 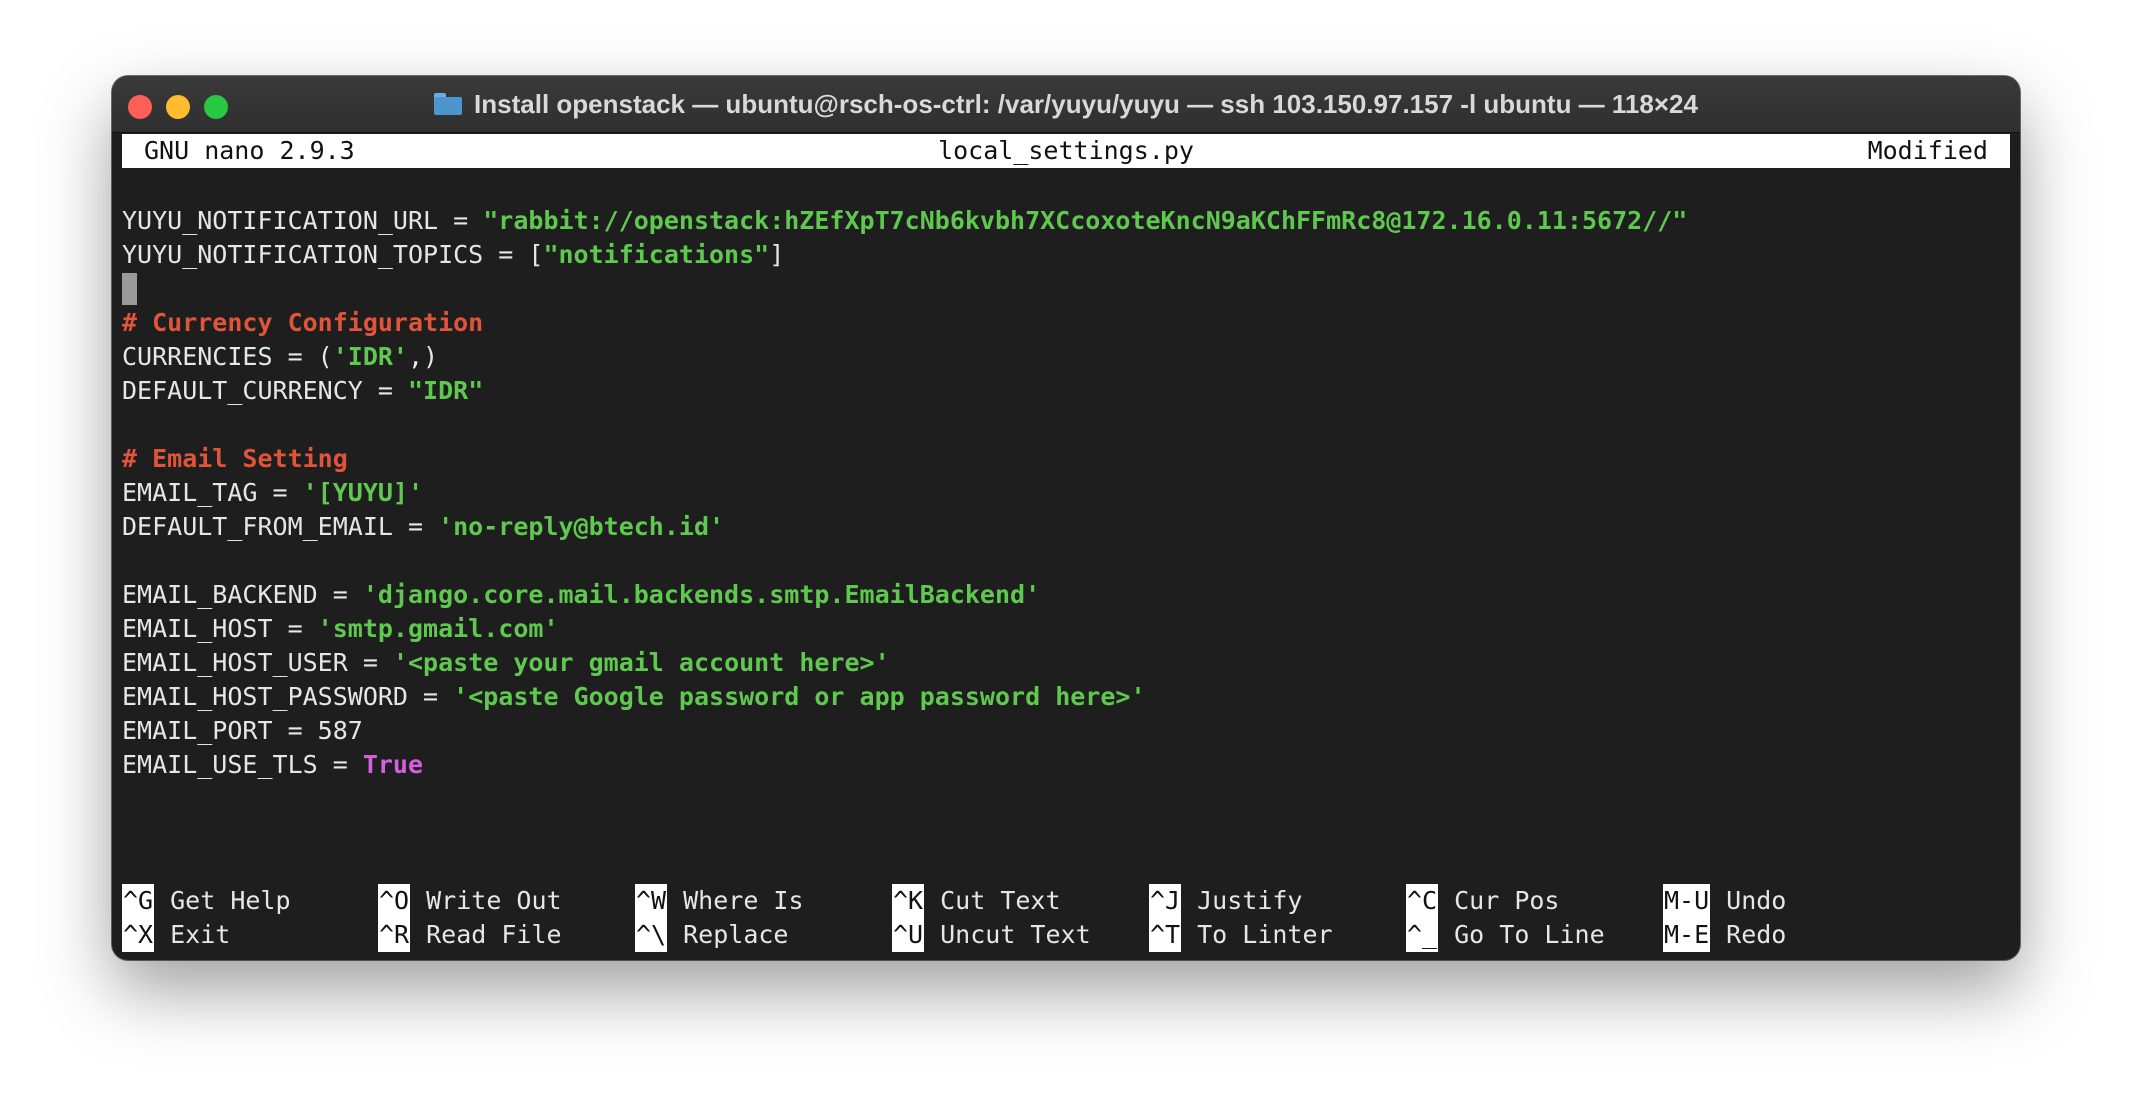 What do you see at coordinates (1507, 900) in the screenshot?
I see `shortcut-label: Cur Pos` at bounding box center [1507, 900].